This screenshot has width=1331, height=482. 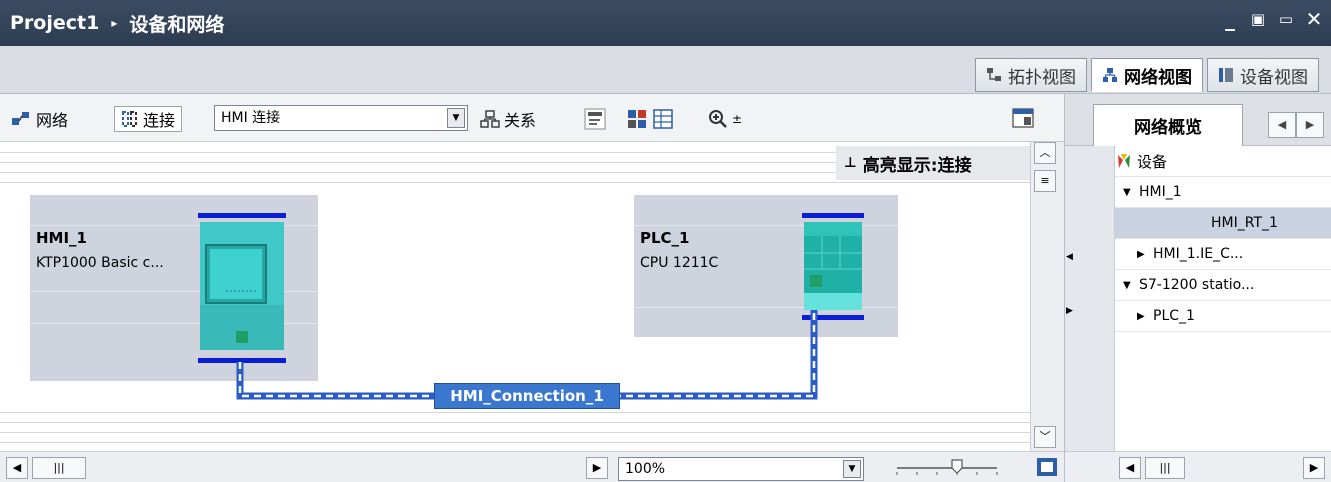 I want to click on tab-scroll-right-icon: ▶, so click(x=1310, y=125).